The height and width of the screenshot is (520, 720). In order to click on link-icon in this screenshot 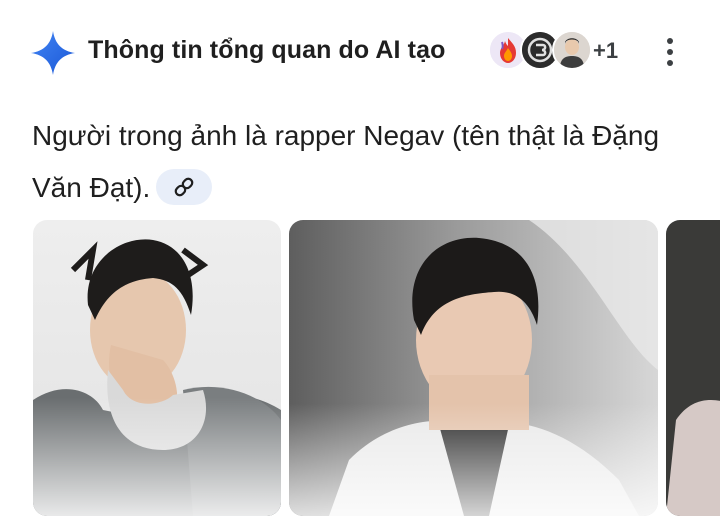, I will do `click(184, 186)`.